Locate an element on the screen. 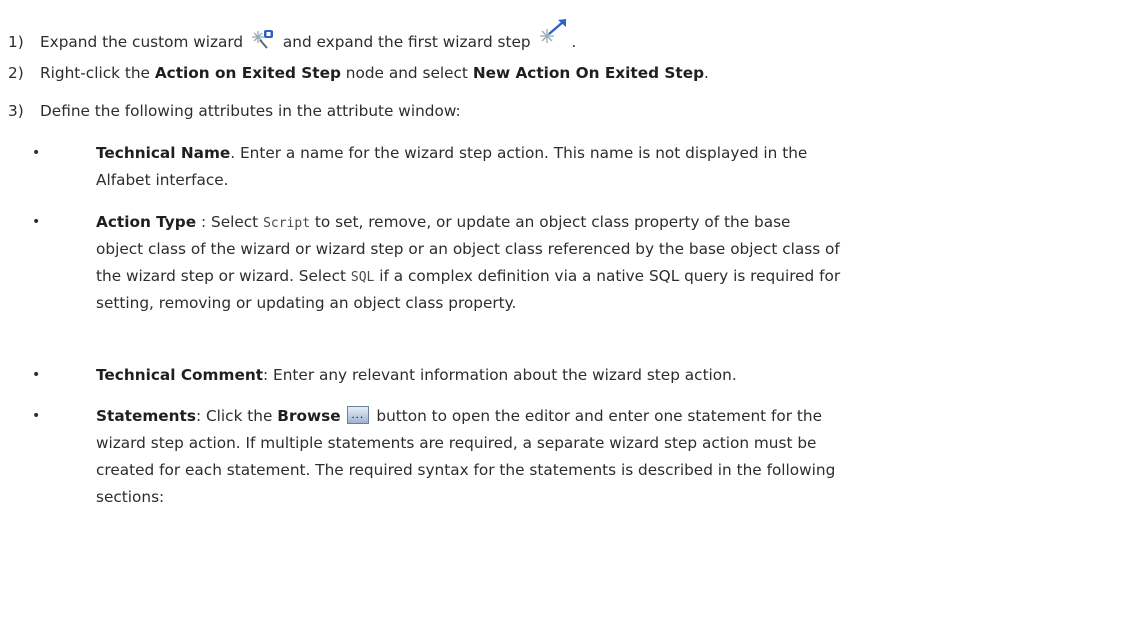 This screenshot has width=1148, height=622. attribute-term: Statements is located at coordinates (146, 416).